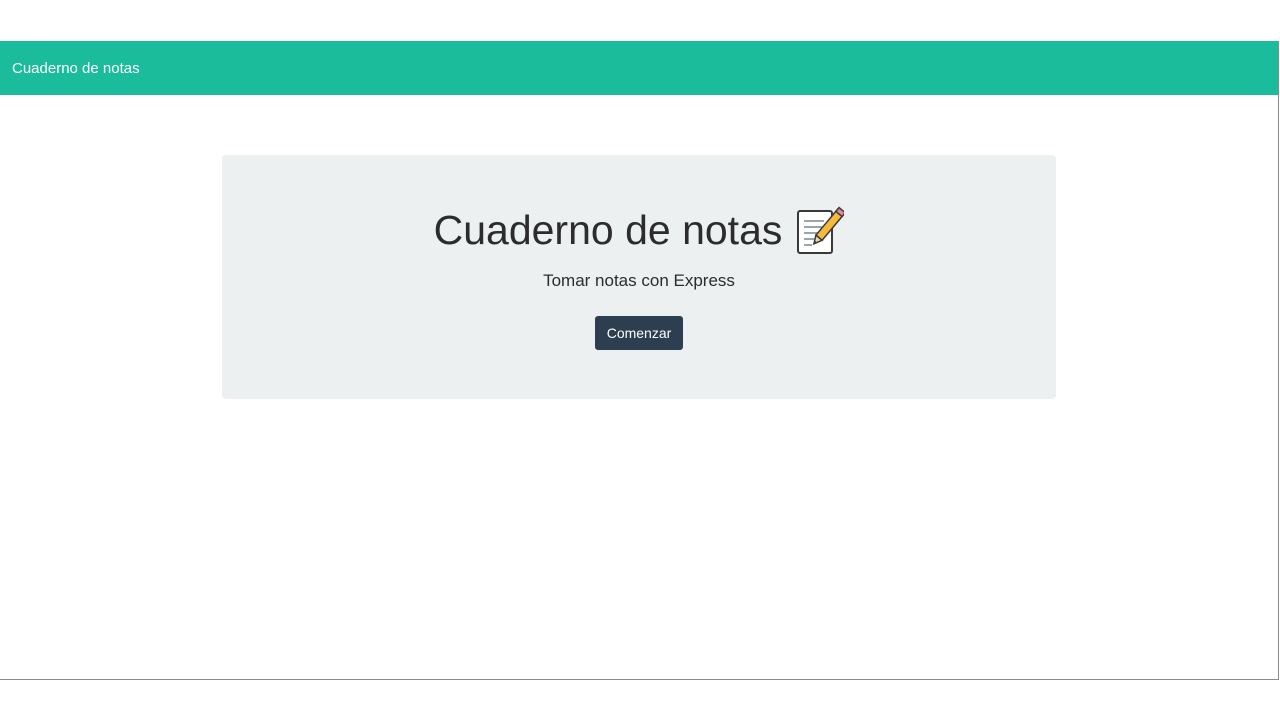  Describe the element at coordinates (639, 333) in the screenshot. I see `start-button: Comenzar` at that location.